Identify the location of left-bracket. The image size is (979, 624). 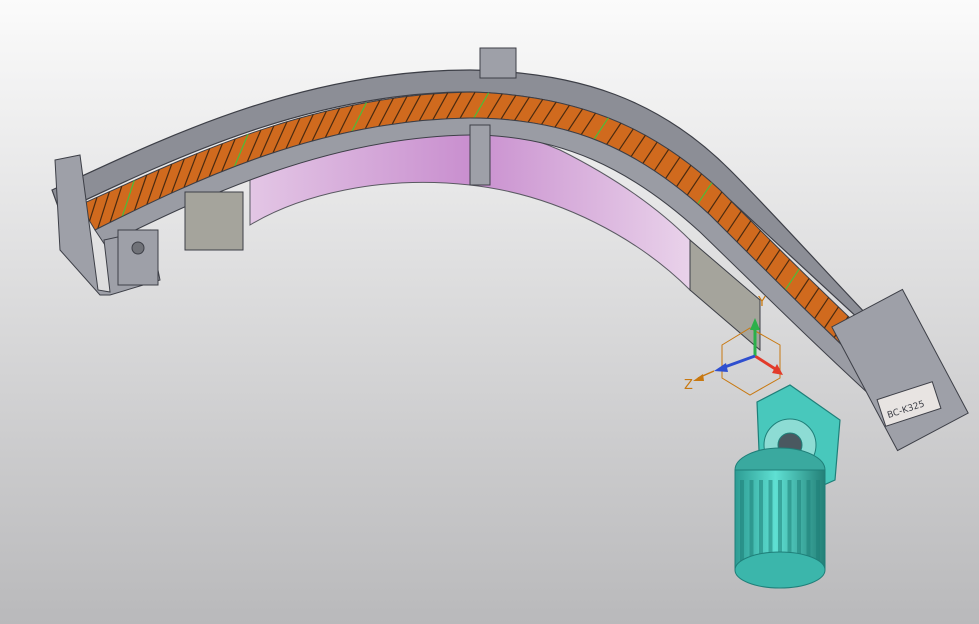
(138, 257).